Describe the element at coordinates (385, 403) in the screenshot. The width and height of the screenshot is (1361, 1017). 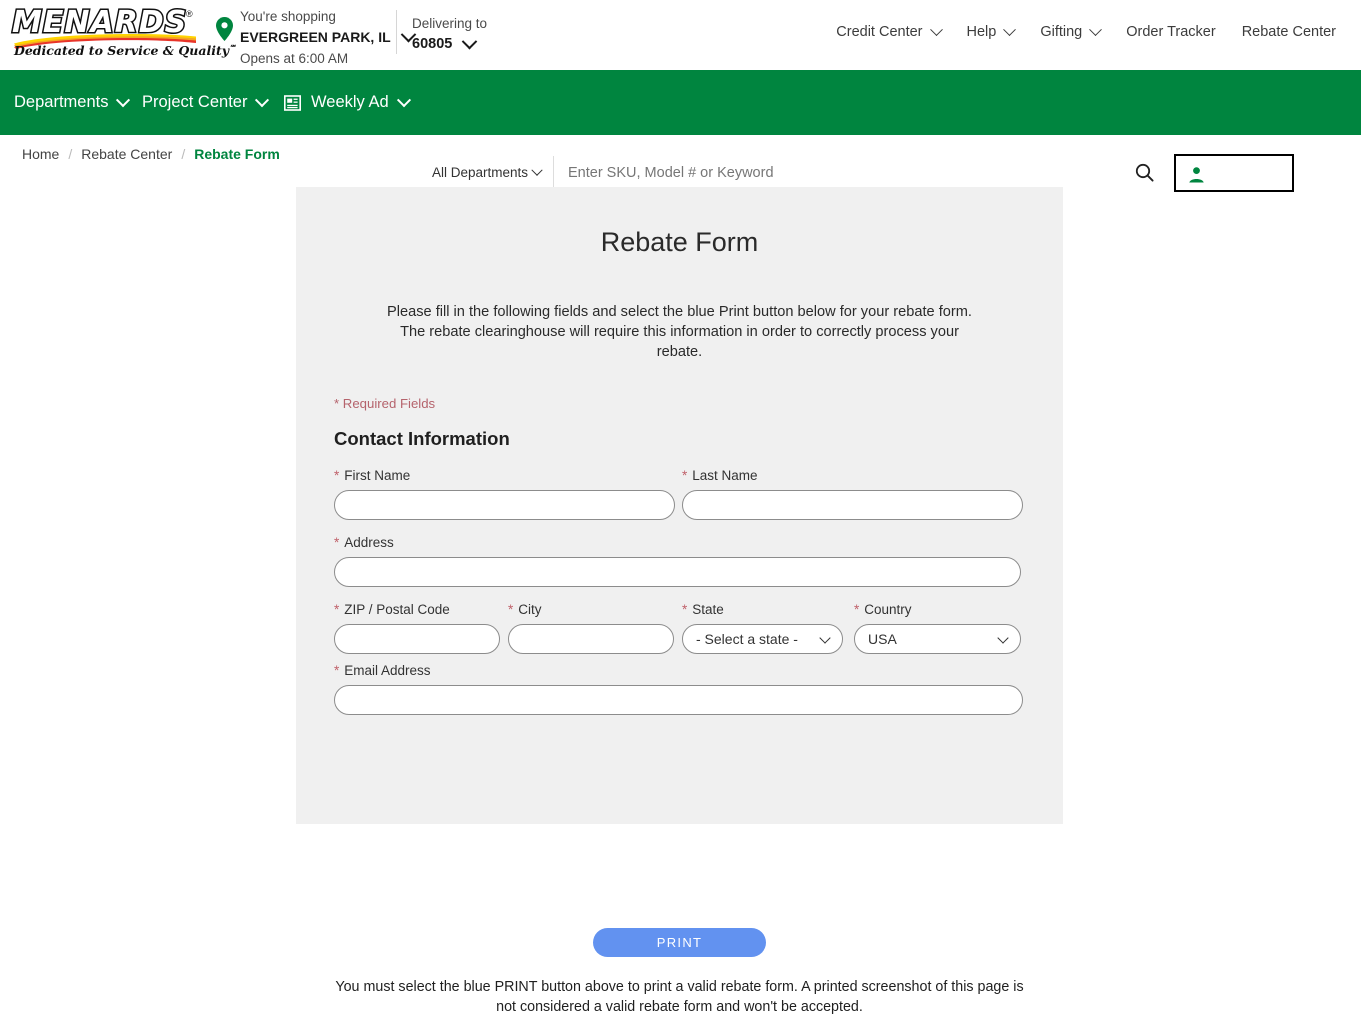
I see `required-fields-note: * Required Fields` at that location.